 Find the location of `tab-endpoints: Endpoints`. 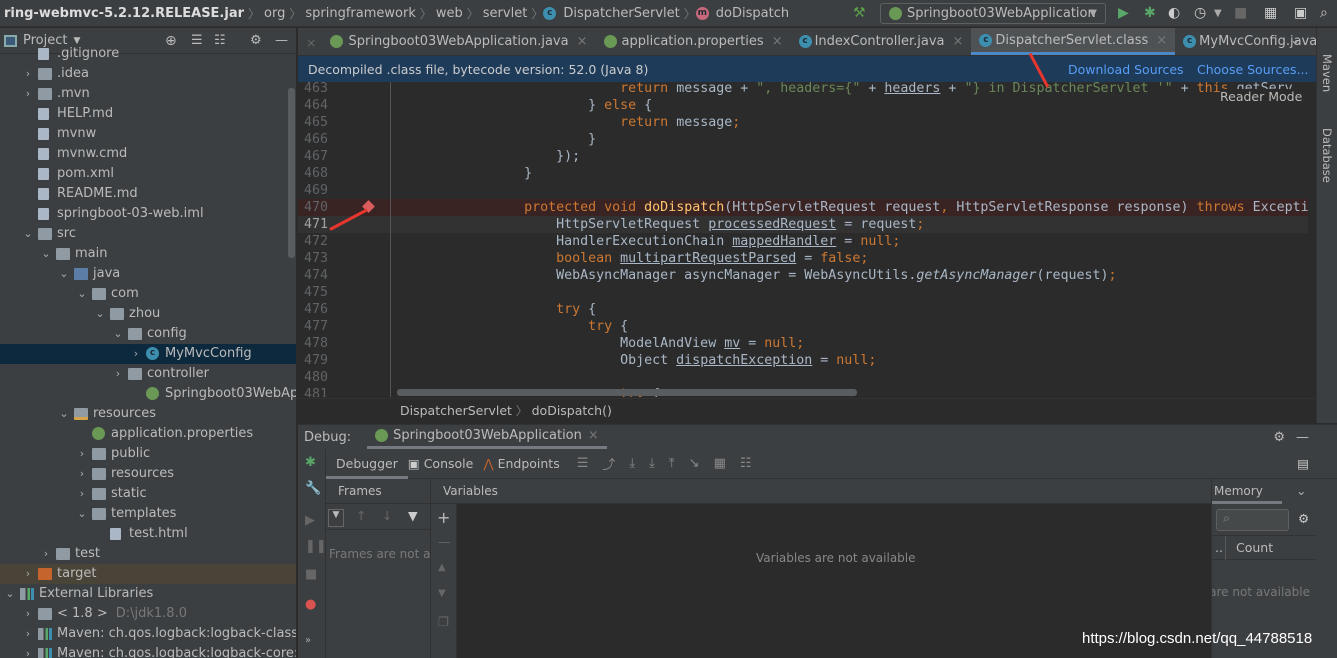

tab-endpoints: Endpoints is located at coordinates (532, 464).